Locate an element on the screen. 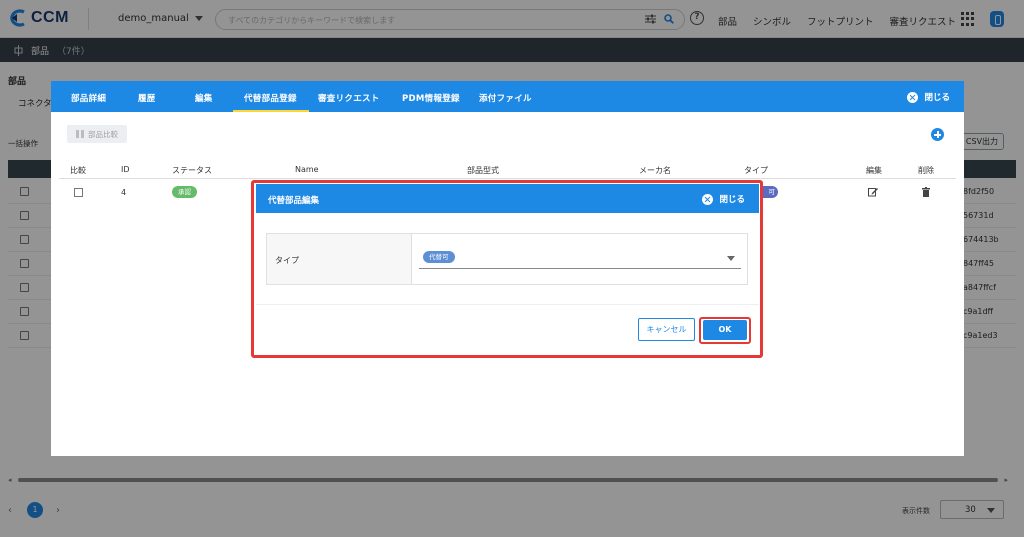 Image resolution: width=1024 pixels, height=537 pixels. column-manufacturer: メーカ名 is located at coordinates (655, 170).